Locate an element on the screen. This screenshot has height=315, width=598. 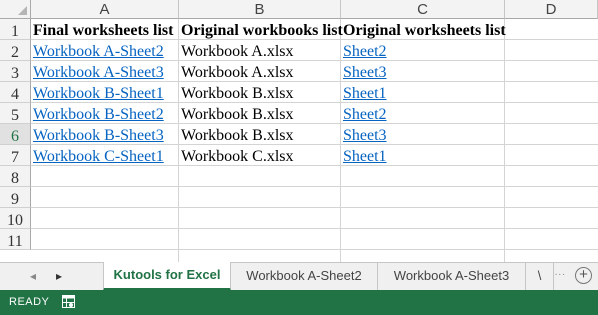
hyperlink-cell-a: Workbook B-Sheet1 is located at coordinates (97, 94).